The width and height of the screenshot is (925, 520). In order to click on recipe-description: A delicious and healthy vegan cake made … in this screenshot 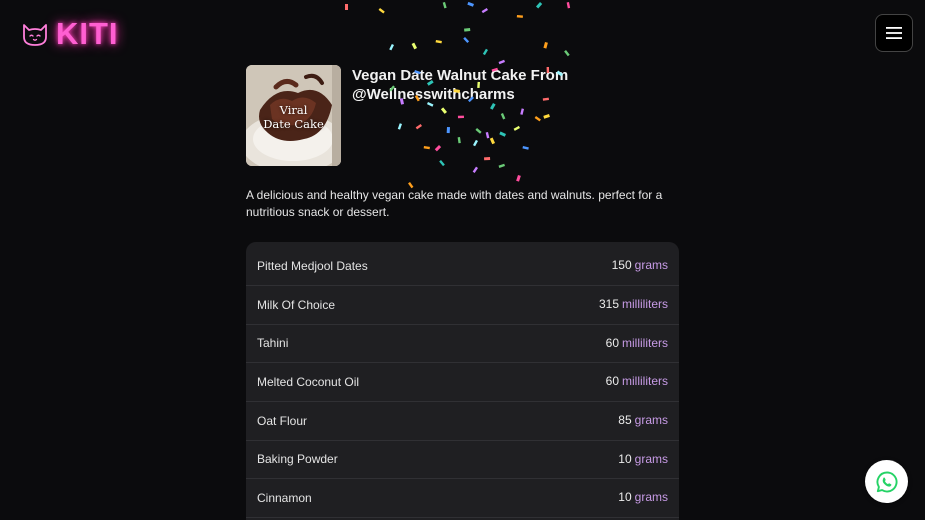, I will do `click(454, 203)`.